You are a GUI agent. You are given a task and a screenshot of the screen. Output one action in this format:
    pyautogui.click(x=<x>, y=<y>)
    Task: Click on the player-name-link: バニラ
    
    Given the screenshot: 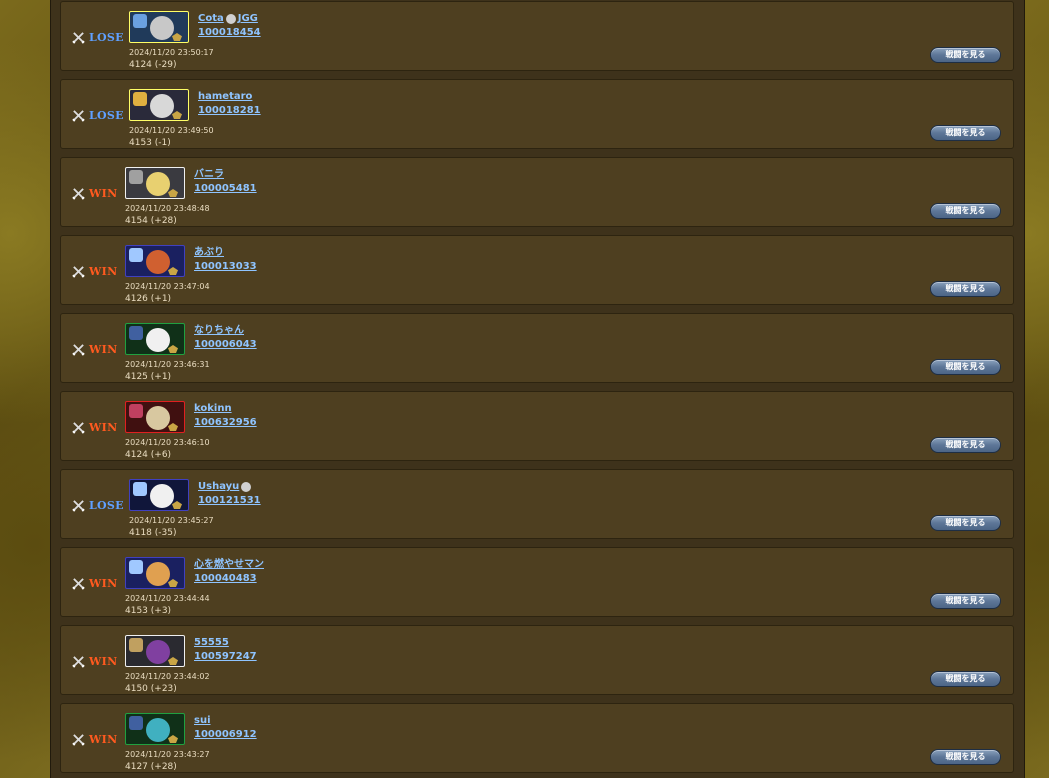 What is the action you would take?
    pyautogui.click(x=209, y=175)
    